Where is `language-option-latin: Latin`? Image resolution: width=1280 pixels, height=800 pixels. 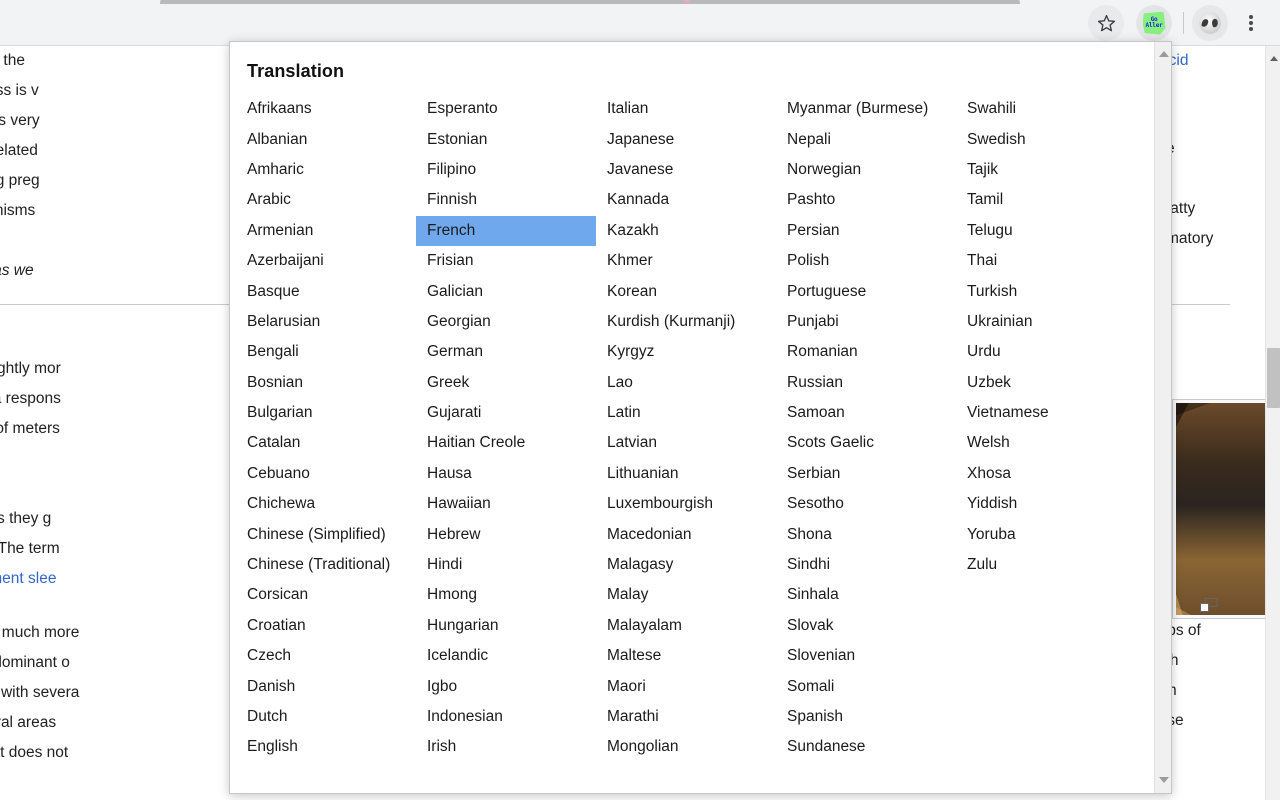
language-option-latin: Latin is located at coordinates (686, 413).